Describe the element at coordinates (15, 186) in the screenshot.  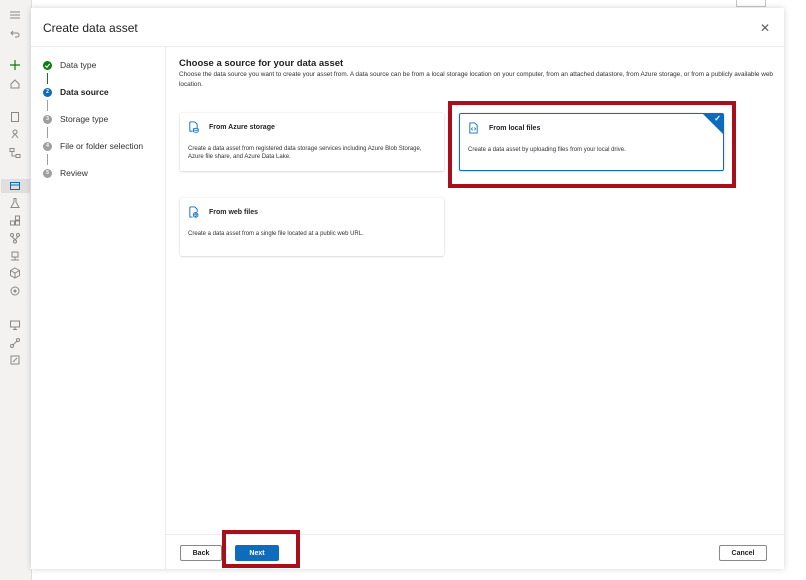
I see `data-icon` at that location.